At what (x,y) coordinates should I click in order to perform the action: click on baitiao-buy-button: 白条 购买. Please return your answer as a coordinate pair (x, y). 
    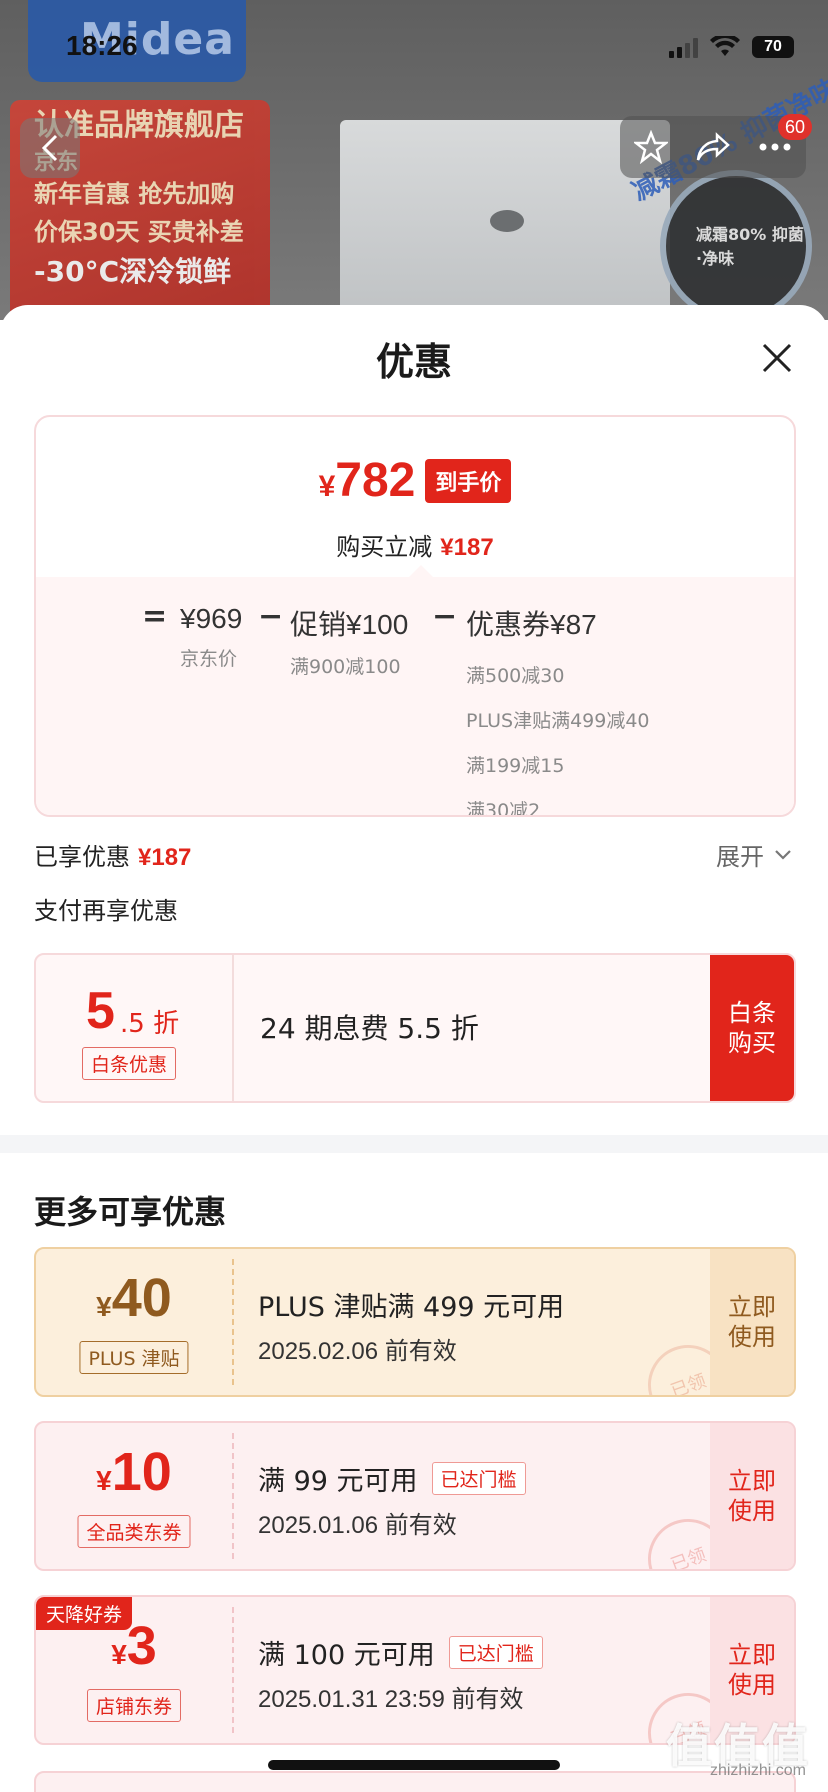
    Looking at the image, I should click on (752, 1028).